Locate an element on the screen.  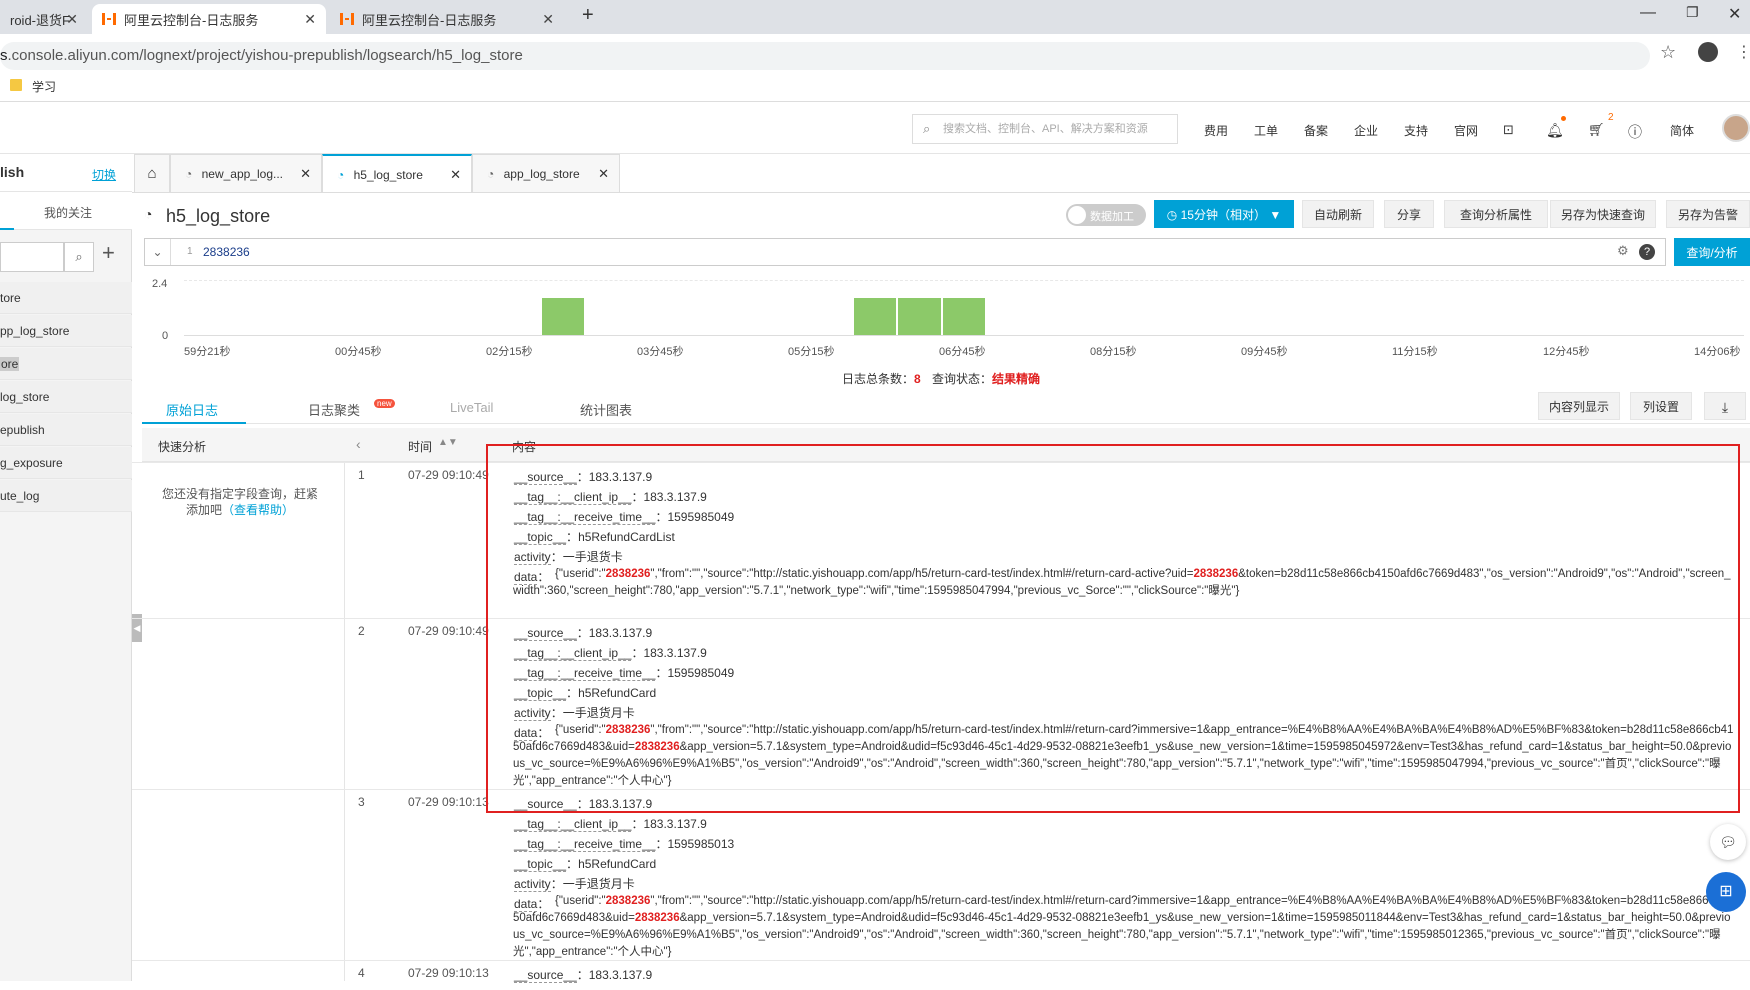
download-icon: ⤓ is located at coordinates (1725, 406).